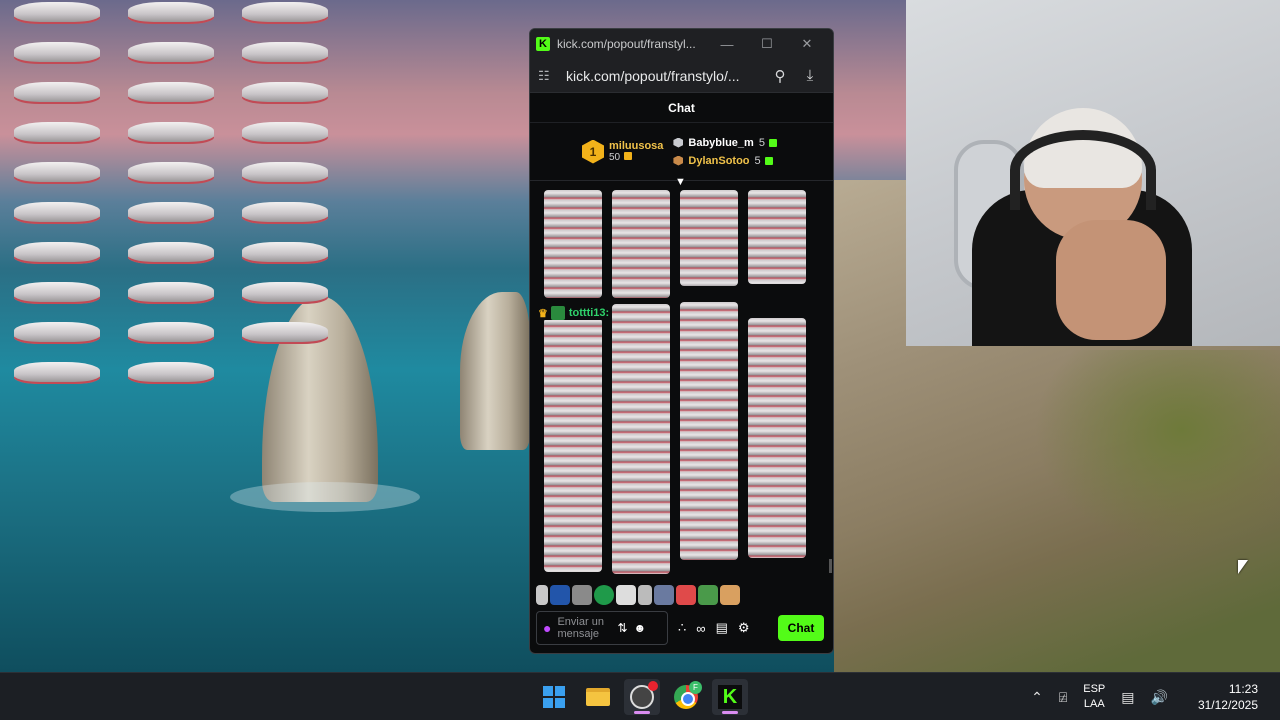  Describe the element at coordinates (744, 628) in the screenshot. I see `settings-icon: ⚙` at that location.